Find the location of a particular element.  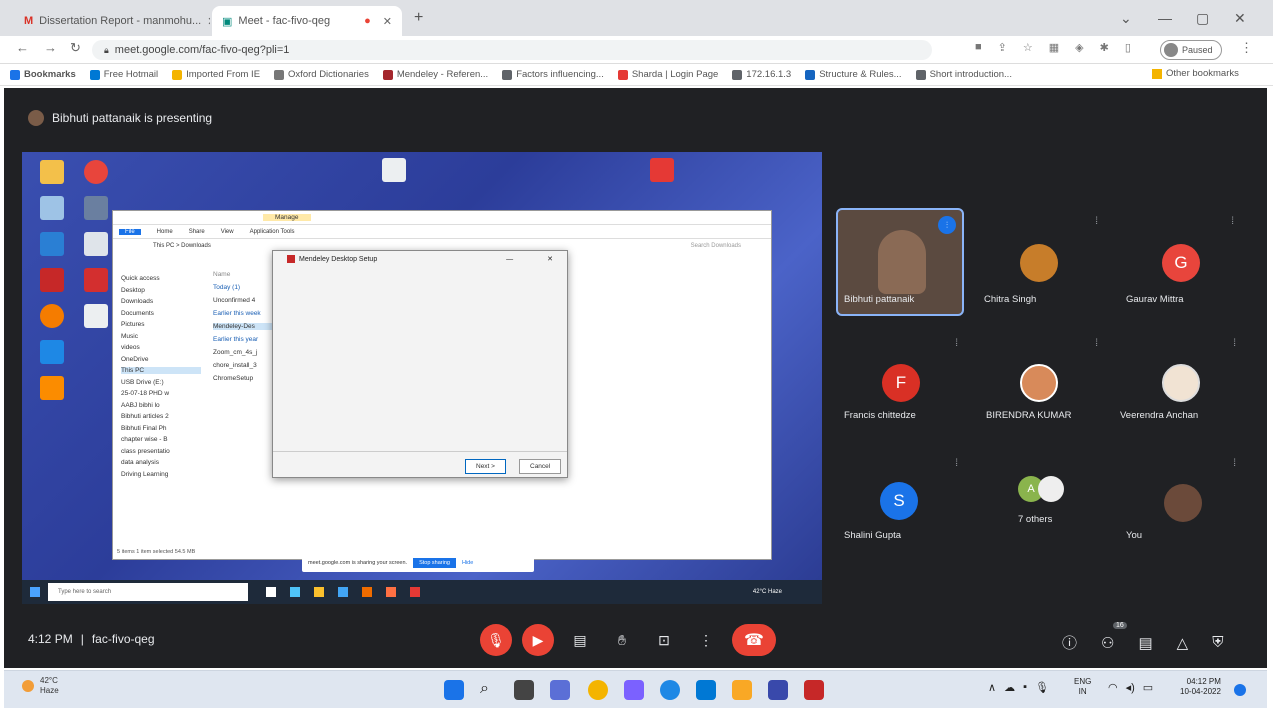

group-header: Earlier this year is located at coordinates (244, 339).